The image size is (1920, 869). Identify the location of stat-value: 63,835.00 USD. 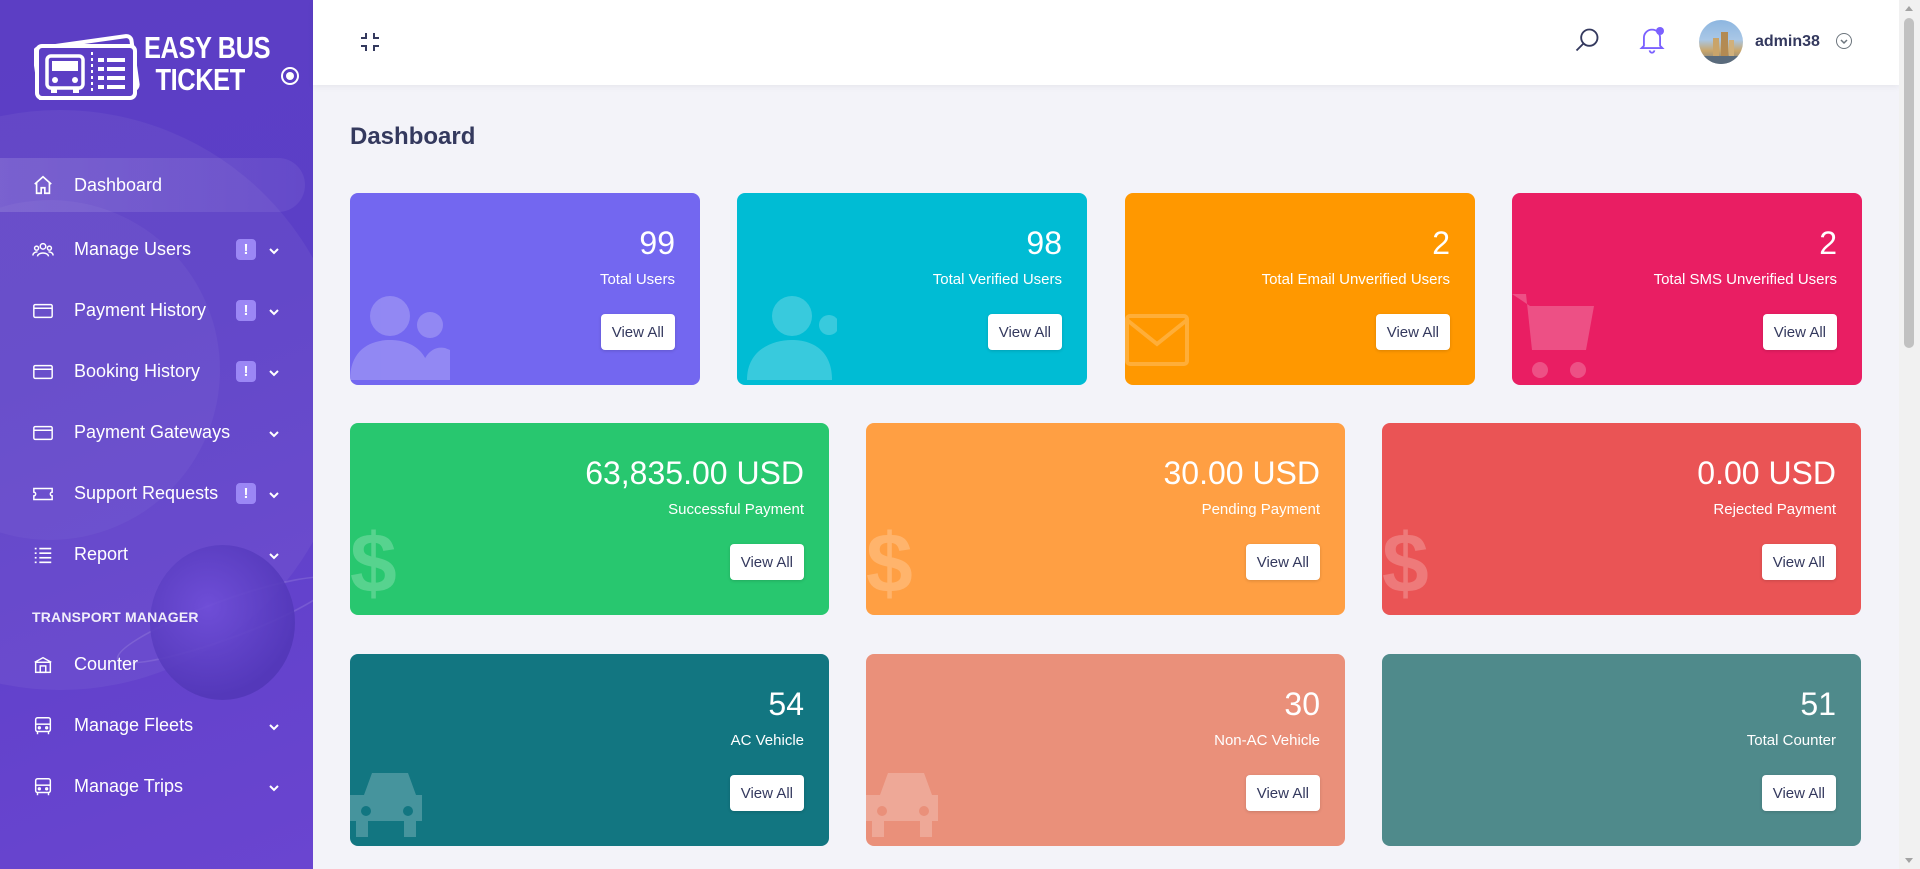
(694, 473).